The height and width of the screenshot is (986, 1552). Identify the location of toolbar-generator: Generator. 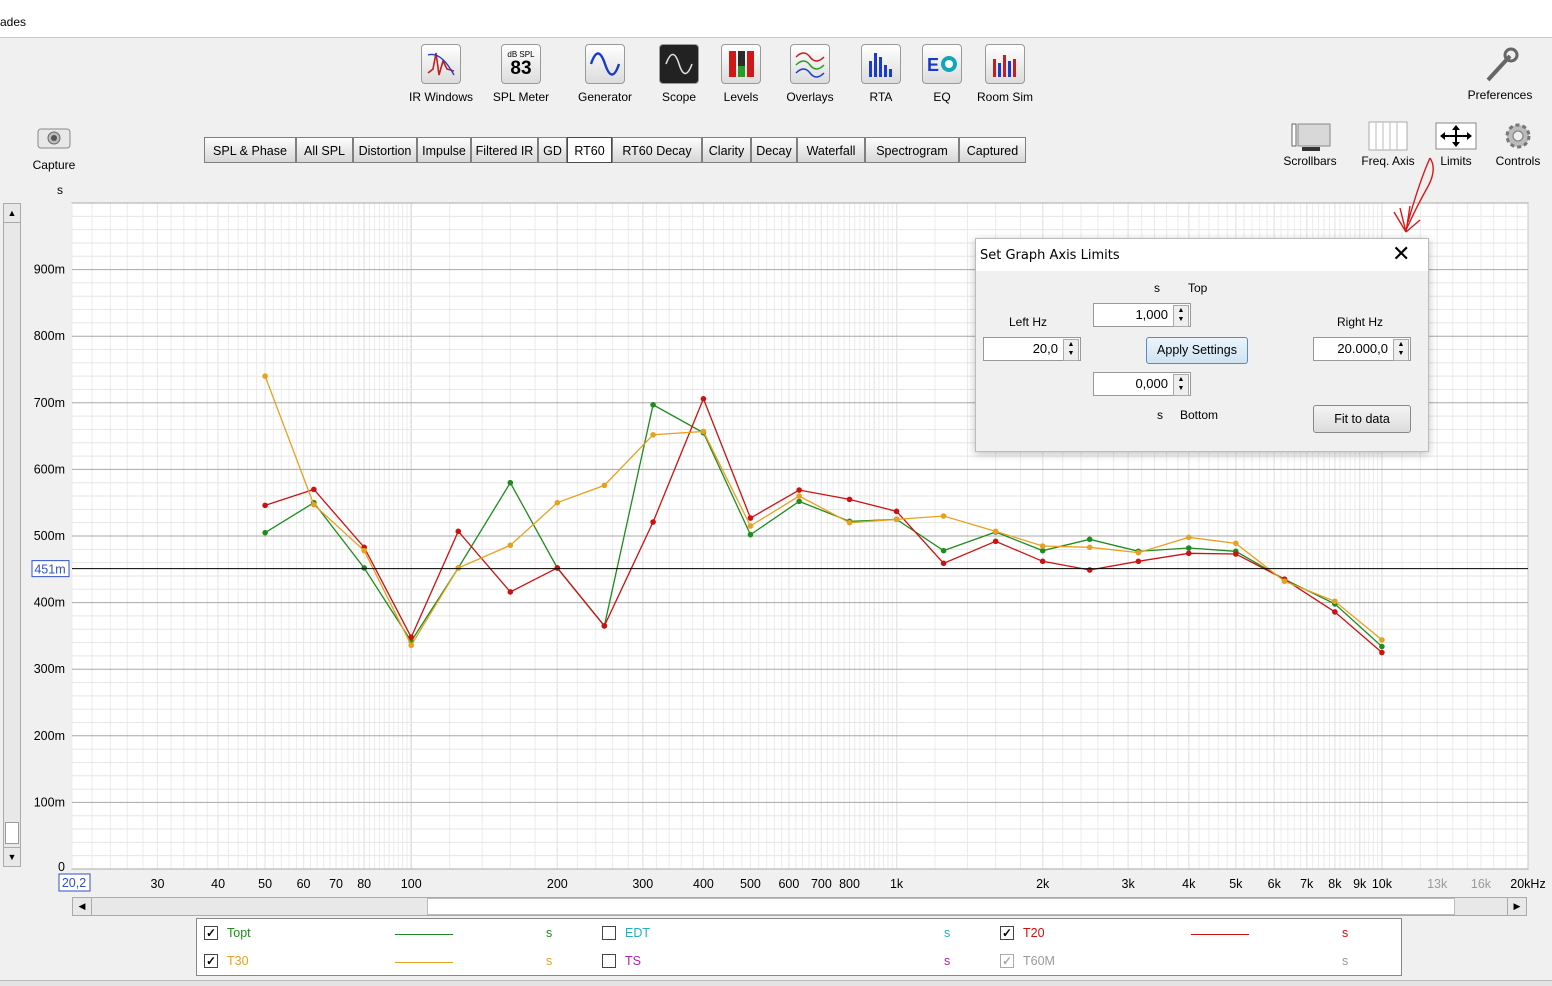
(605, 74).